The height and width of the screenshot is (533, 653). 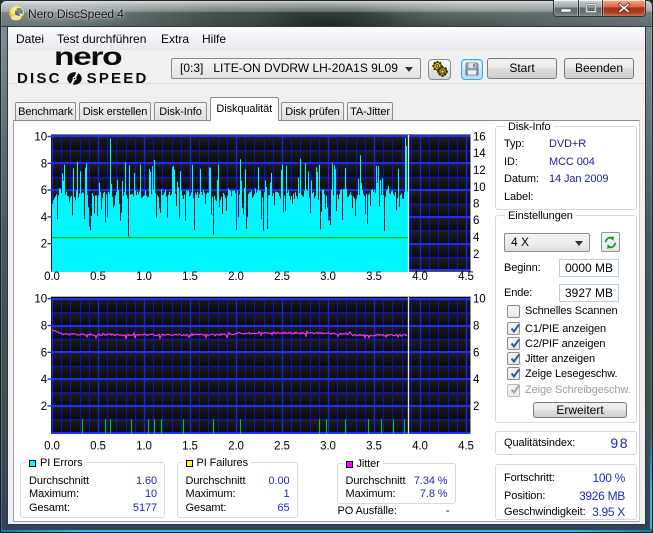 I want to click on svg-text: 12, so click(x=479, y=171).